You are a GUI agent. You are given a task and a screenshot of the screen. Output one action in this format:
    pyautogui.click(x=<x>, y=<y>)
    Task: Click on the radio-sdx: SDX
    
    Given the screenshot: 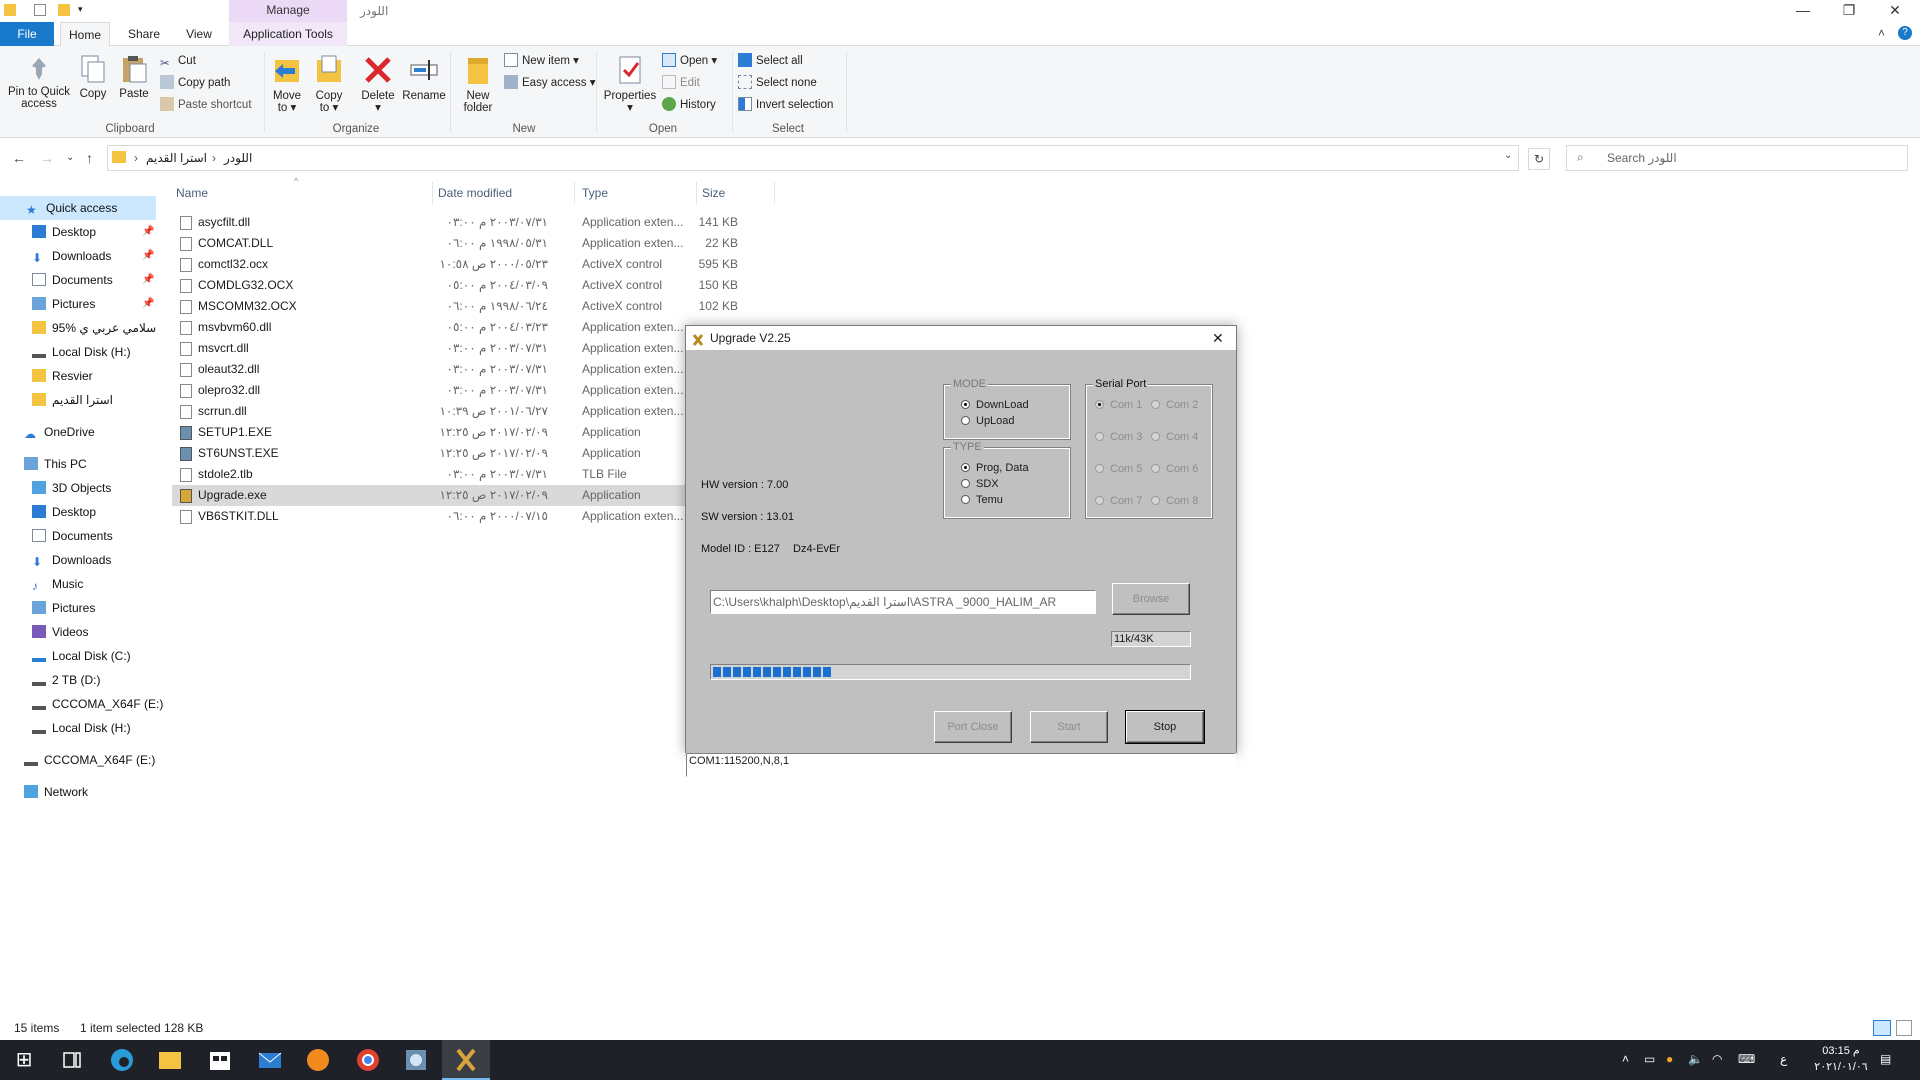 What is the action you would take?
    pyautogui.click(x=980, y=484)
    